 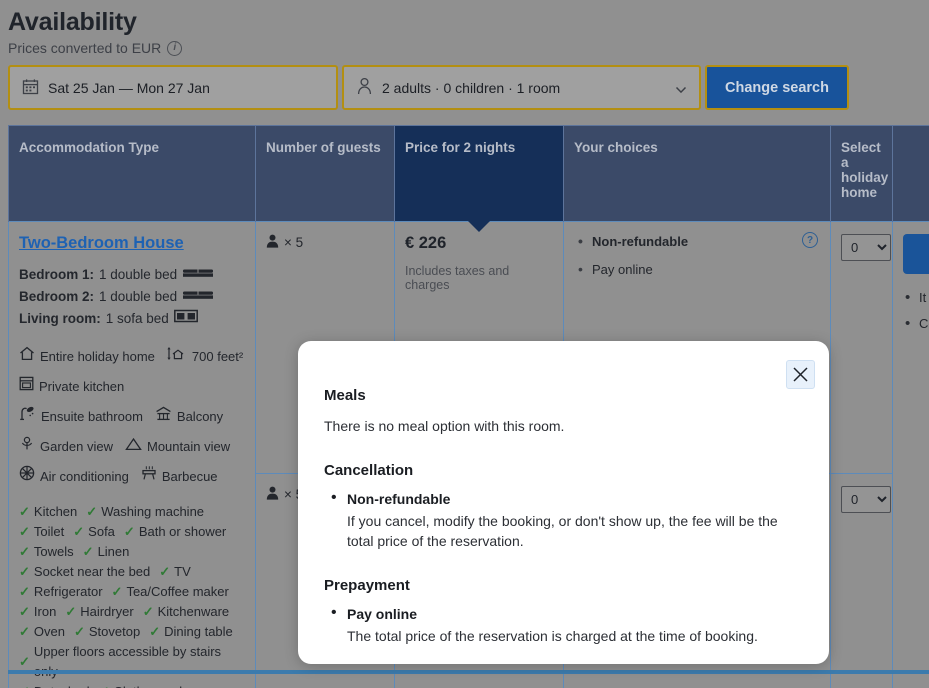 I want to click on cancellation-term: Non-refundable, so click(x=399, y=499).